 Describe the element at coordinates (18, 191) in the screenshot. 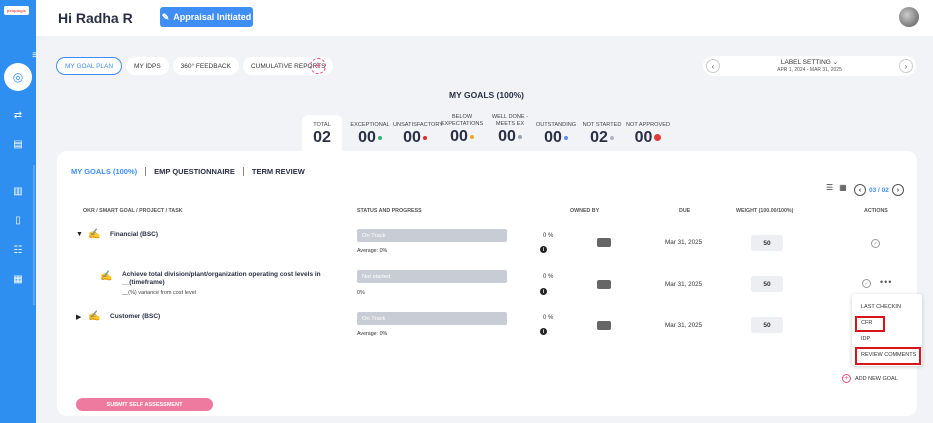

I see `chart-nav-icon: ▥` at that location.